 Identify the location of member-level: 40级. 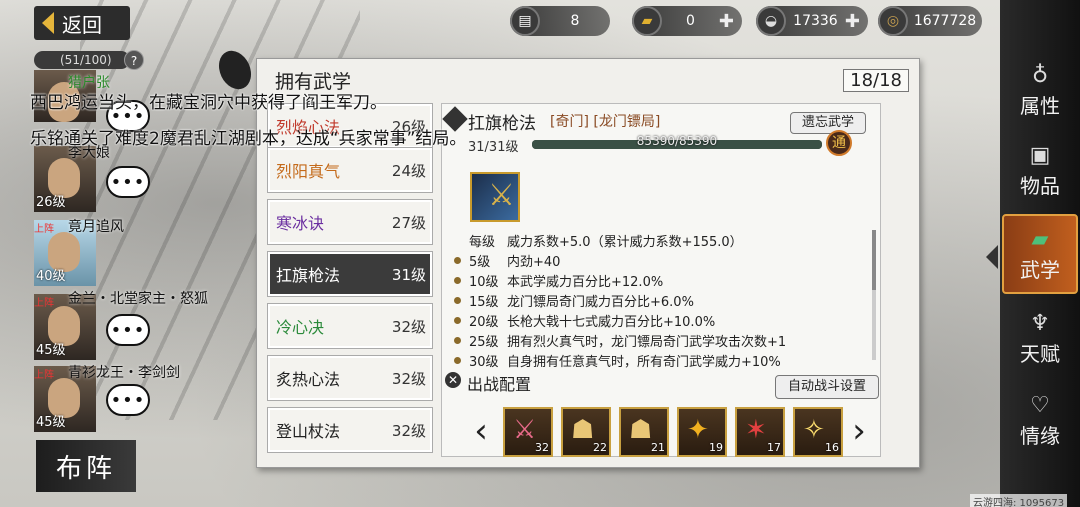
(51, 276).